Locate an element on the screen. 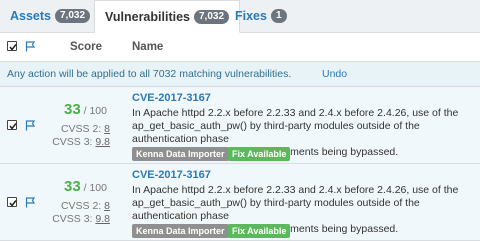  tab-assets: Assets 7,032 is located at coordinates (50, 16).